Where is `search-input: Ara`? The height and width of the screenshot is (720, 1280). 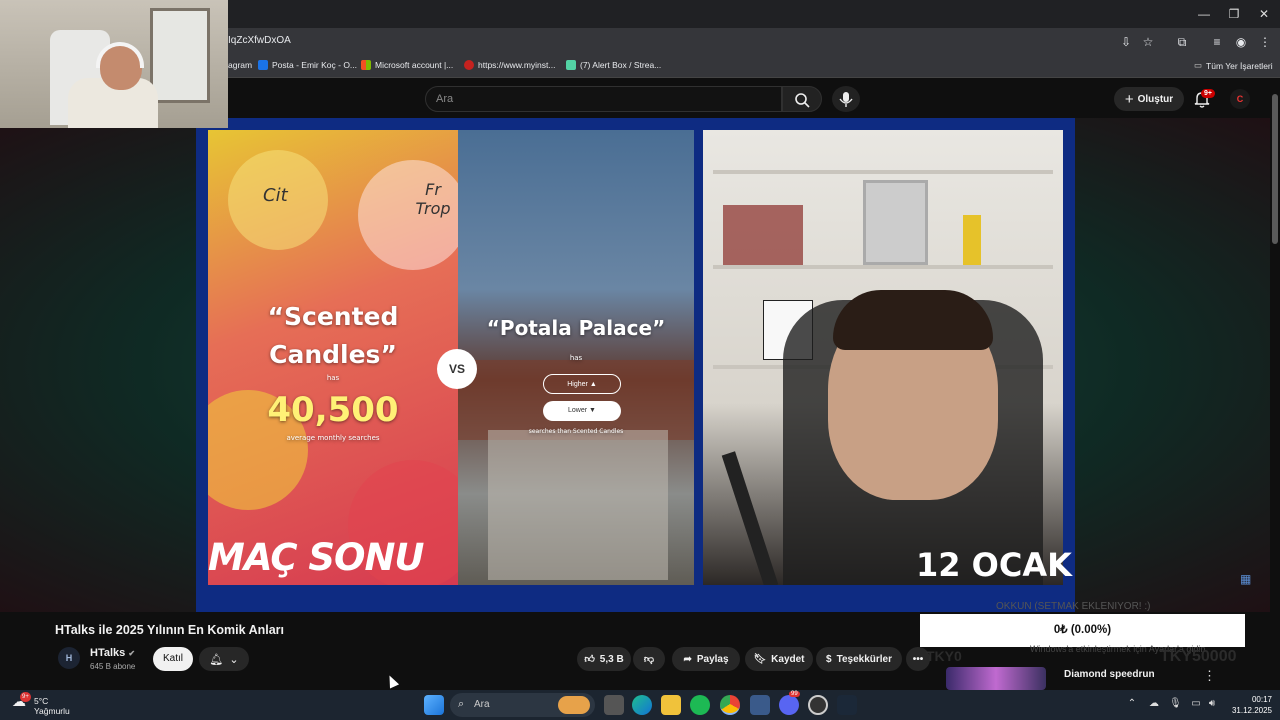 search-input: Ara is located at coordinates (603, 99).